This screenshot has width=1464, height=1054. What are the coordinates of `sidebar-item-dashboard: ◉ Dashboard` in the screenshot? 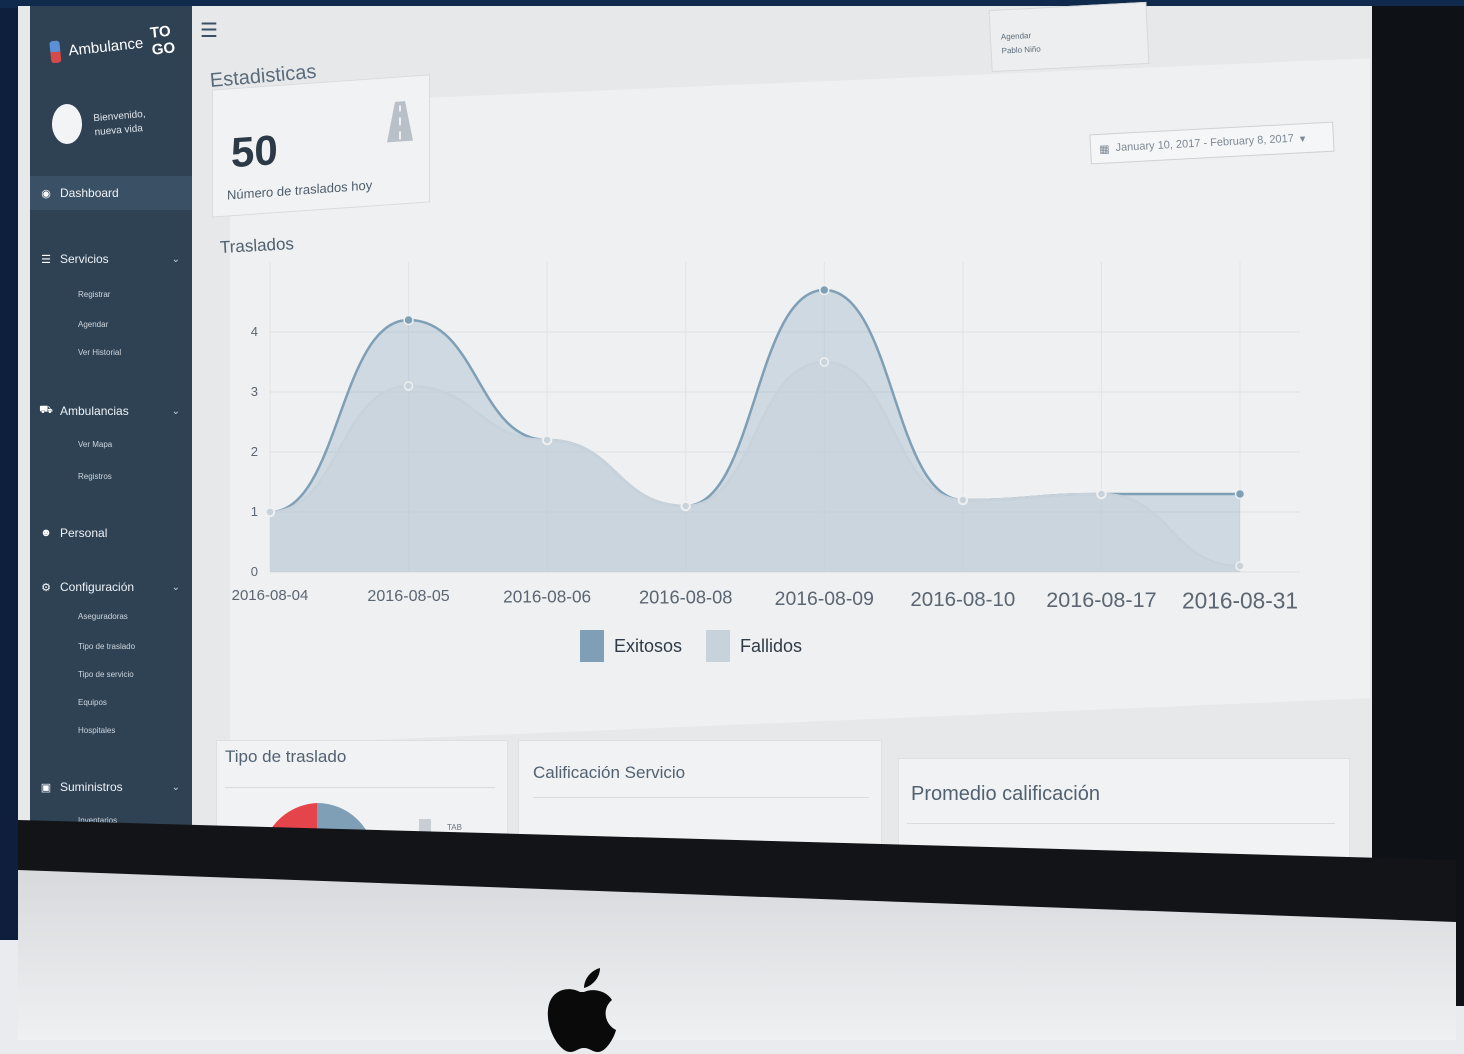 It's located at (111, 193).